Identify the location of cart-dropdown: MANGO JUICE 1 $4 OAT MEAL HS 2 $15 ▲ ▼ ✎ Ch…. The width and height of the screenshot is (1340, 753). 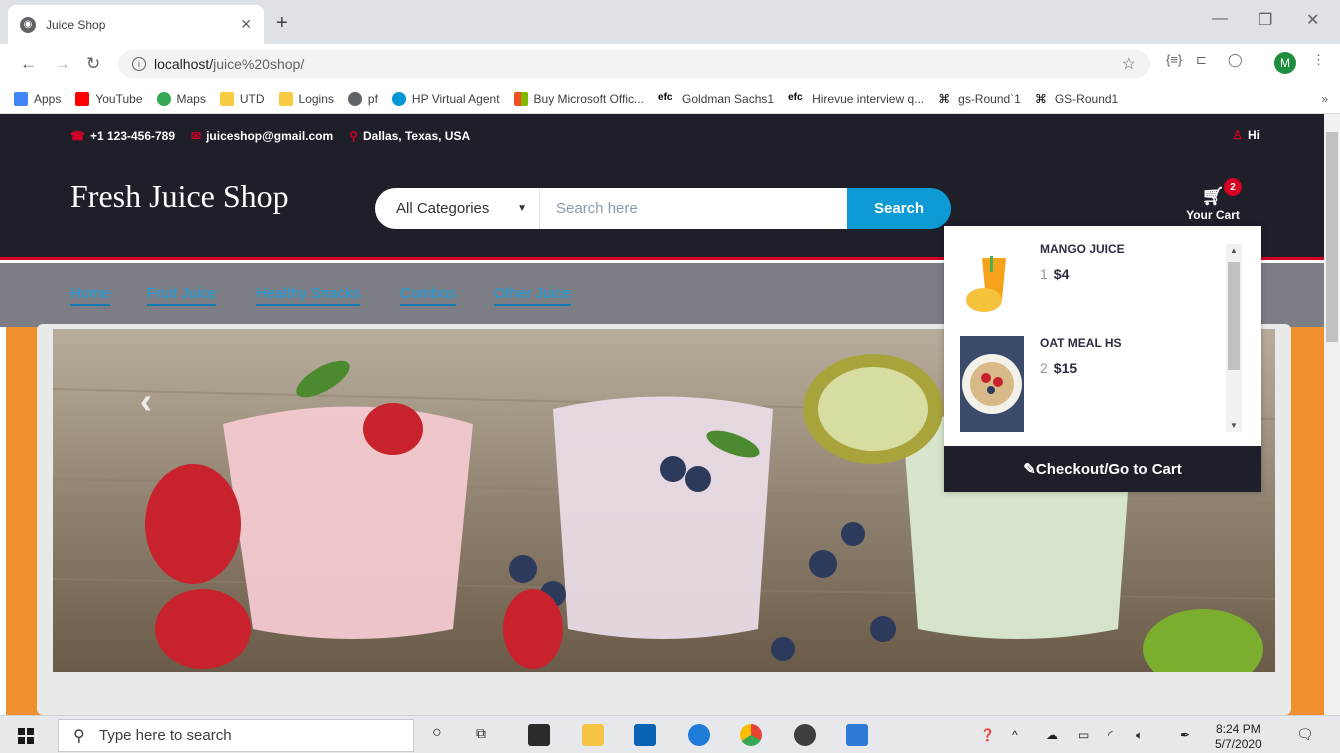
(1102, 359).